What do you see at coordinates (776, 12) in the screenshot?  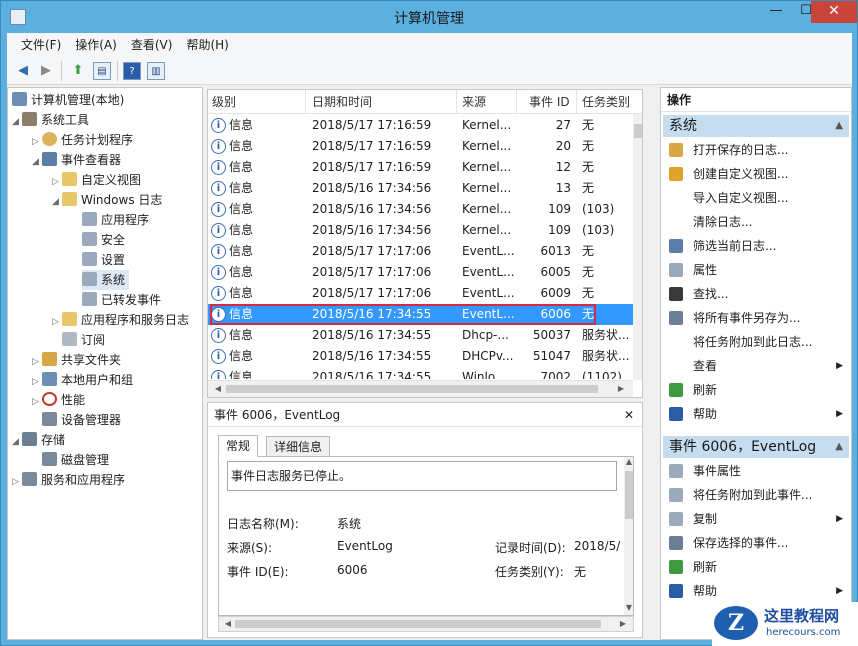 I see `minimize-button: —` at bounding box center [776, 12].